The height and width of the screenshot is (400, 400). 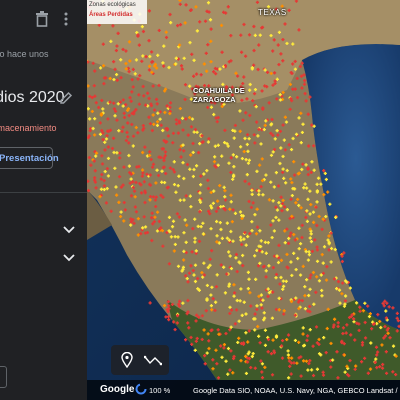 What do you see at coordinates (24, 54) in the screenshot?
I see `last-edited-text: Editado hace unos` at bounding box center [24, 54].